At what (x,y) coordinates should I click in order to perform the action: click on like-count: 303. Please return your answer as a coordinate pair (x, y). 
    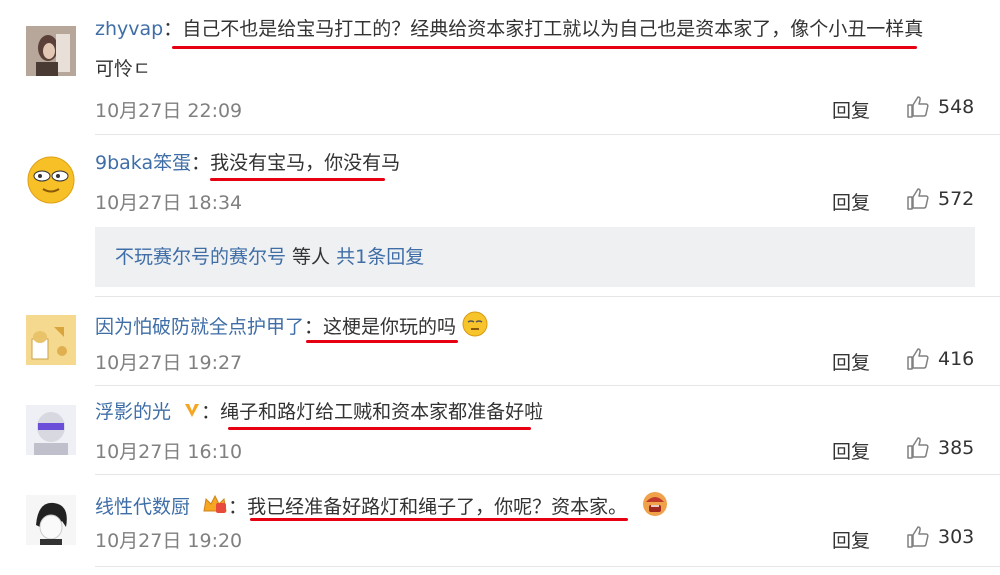
    Looking at the image, I should click on (956, 537).